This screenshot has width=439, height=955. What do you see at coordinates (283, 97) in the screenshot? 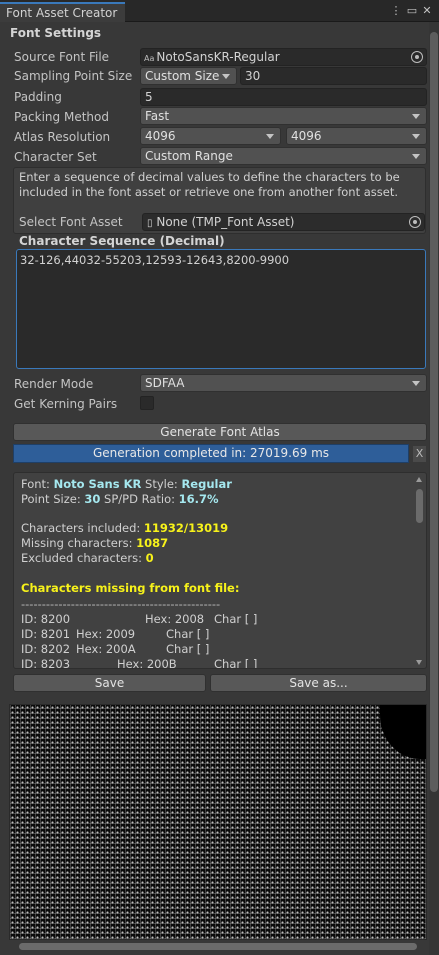
I see `padding-input: 5` at bounding box center [283, 97].